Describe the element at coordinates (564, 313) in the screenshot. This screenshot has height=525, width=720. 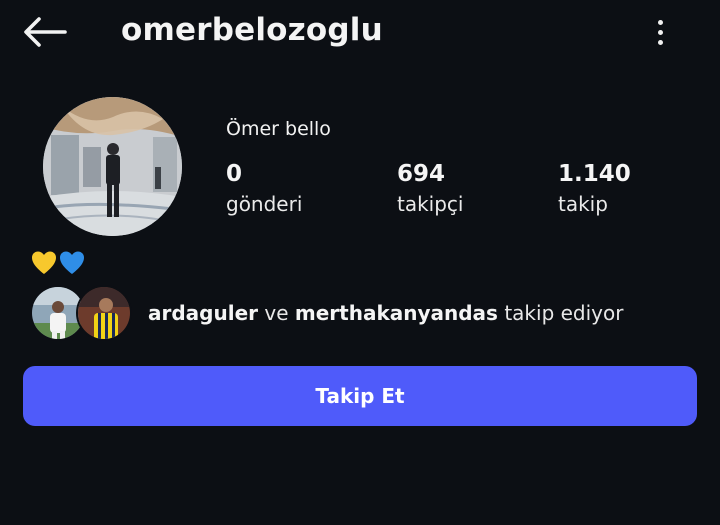
I see `followed-by-suffix: takip ediyor` at that location.